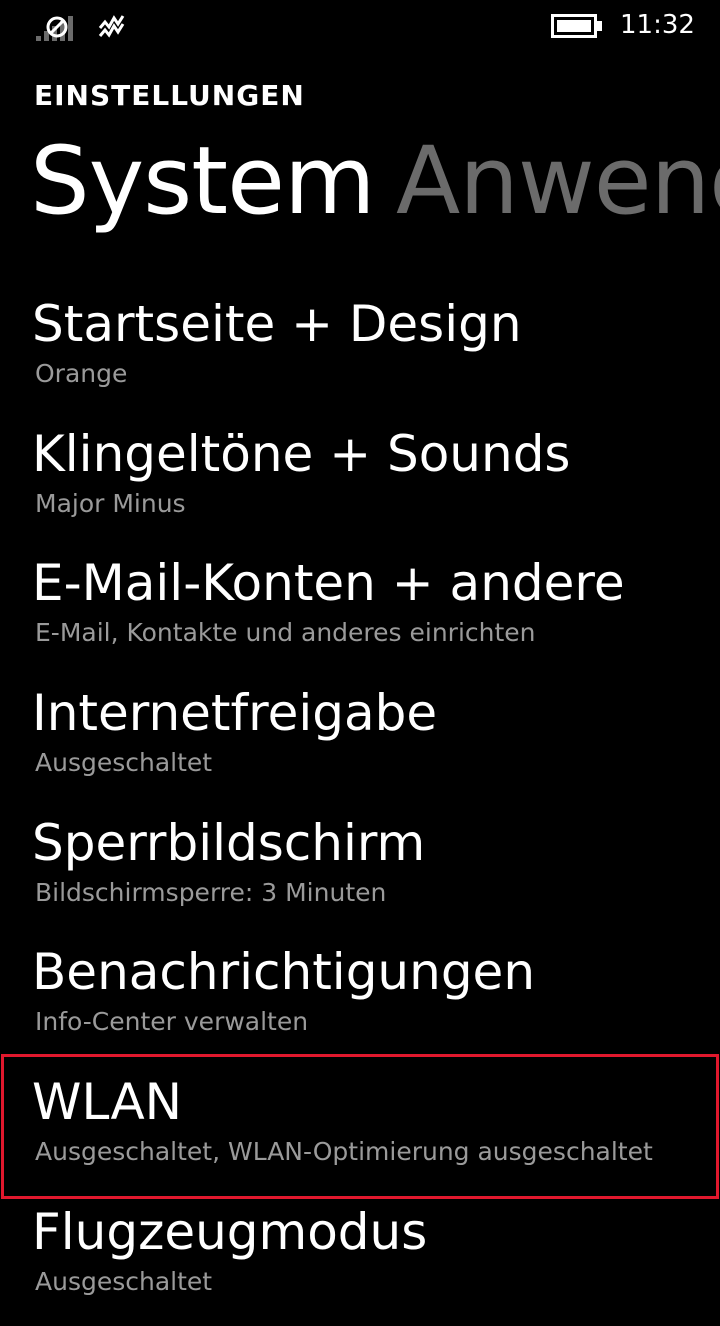  Describe the element at coordinates (360, 484) in the screenshot. I see `setting-item-klingeltoene-sounds: Klingeltöne + Sounds Major Minus` at that location.